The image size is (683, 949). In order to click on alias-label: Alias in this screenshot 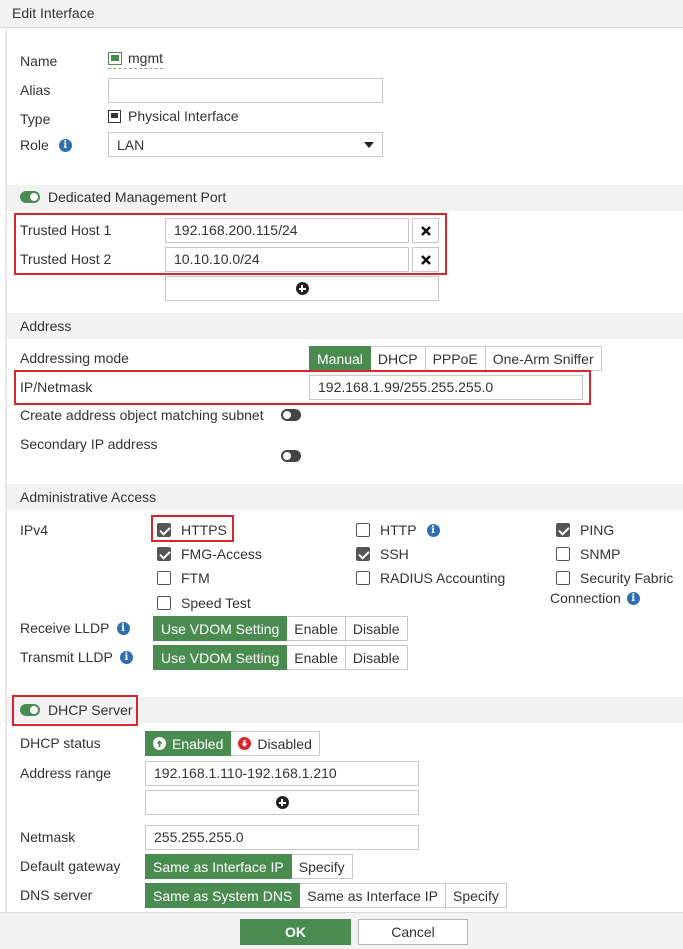, I will do `click(35, 90)`.